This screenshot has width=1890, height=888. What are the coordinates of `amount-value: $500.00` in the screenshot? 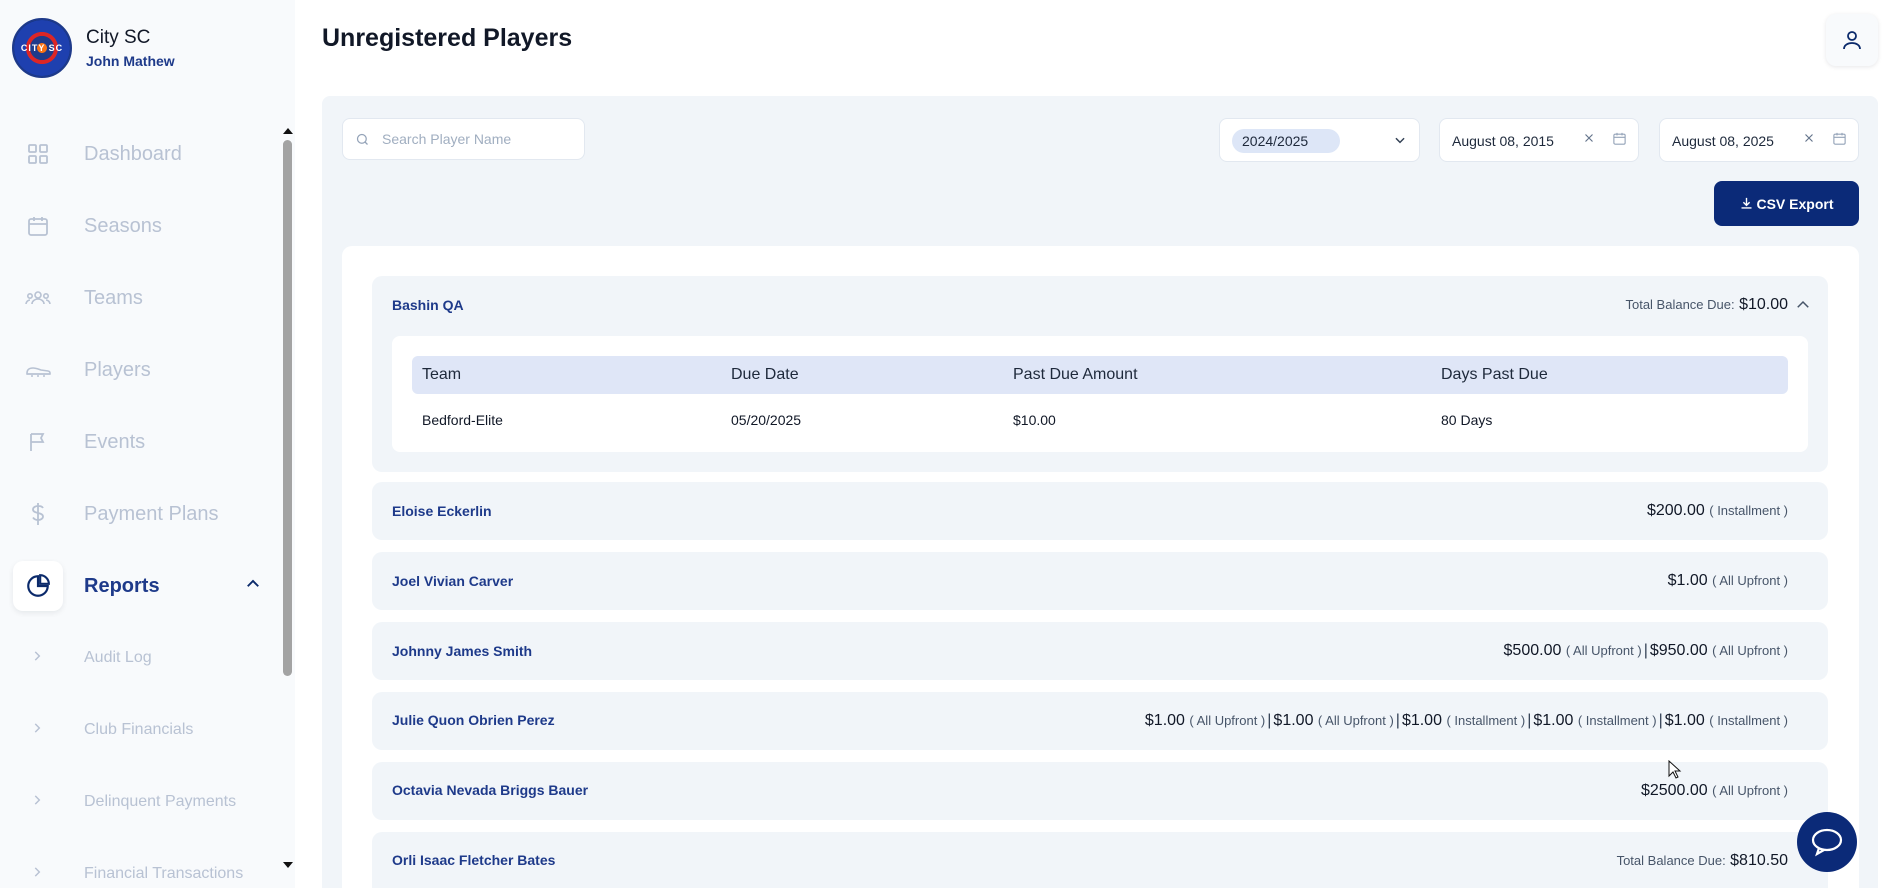 It's located at (1532, 650).